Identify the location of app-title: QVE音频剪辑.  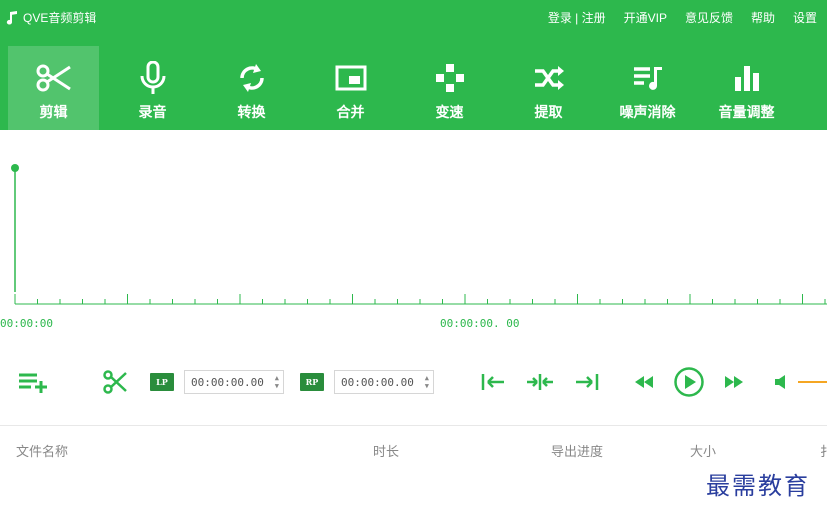
(51, 17).